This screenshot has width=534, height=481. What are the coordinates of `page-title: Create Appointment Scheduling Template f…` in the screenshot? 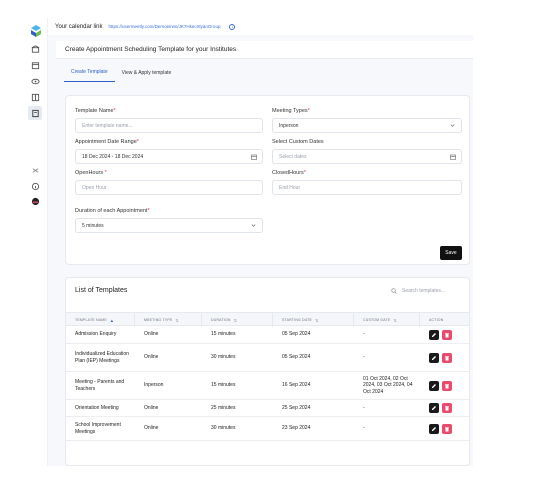 It's located at (264, 50).